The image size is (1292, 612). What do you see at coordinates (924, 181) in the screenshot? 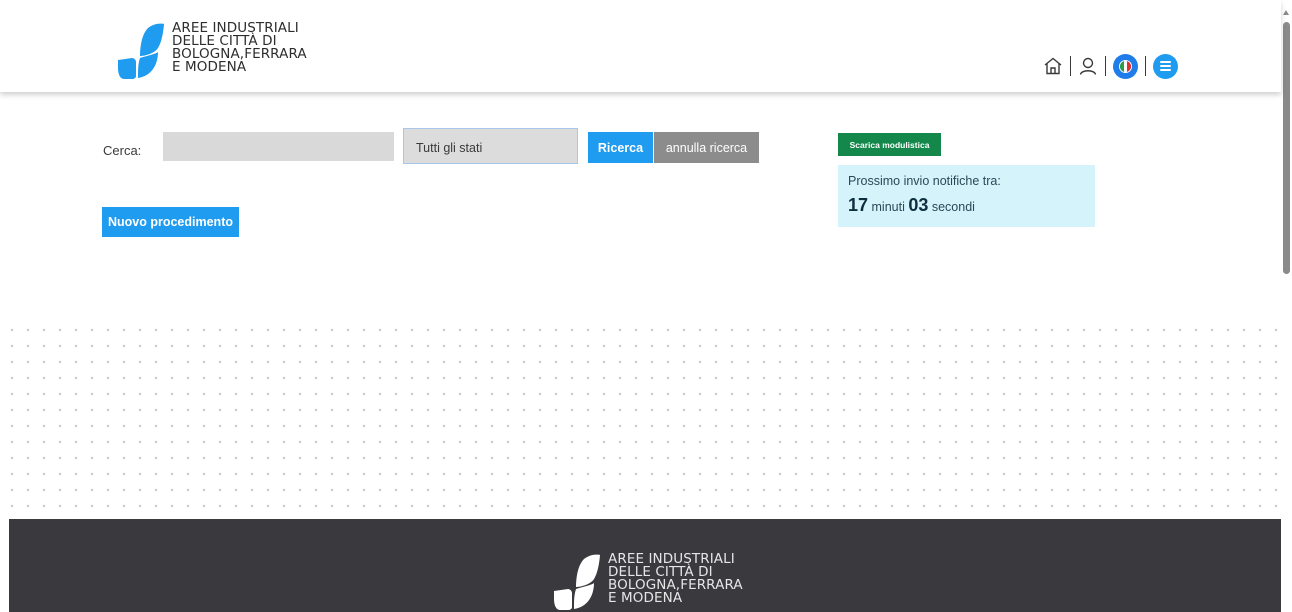
I see `notification-title: Prossimo invio notifiche tra:` at bounding box center [924, 181].